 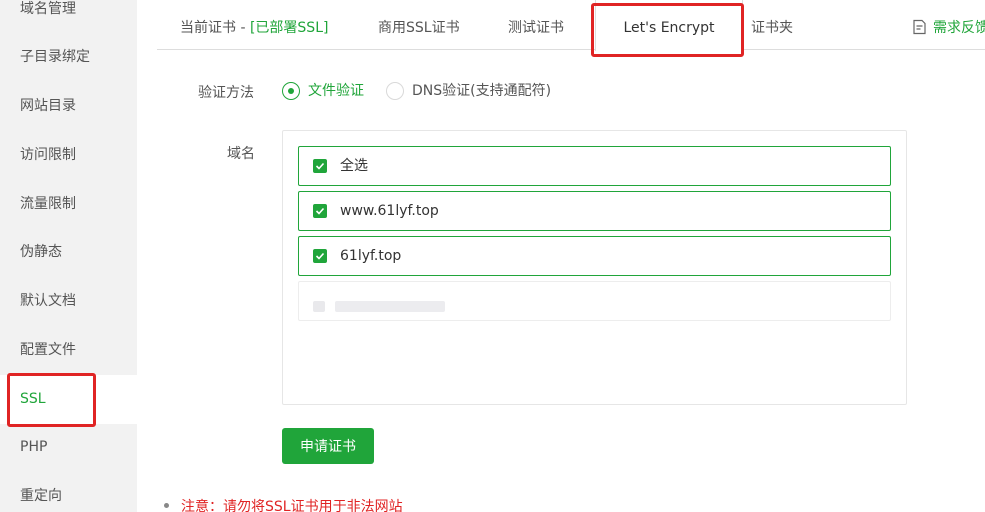 I want to click on sidebar-item-label: SSL, so click(x=33, y=399).